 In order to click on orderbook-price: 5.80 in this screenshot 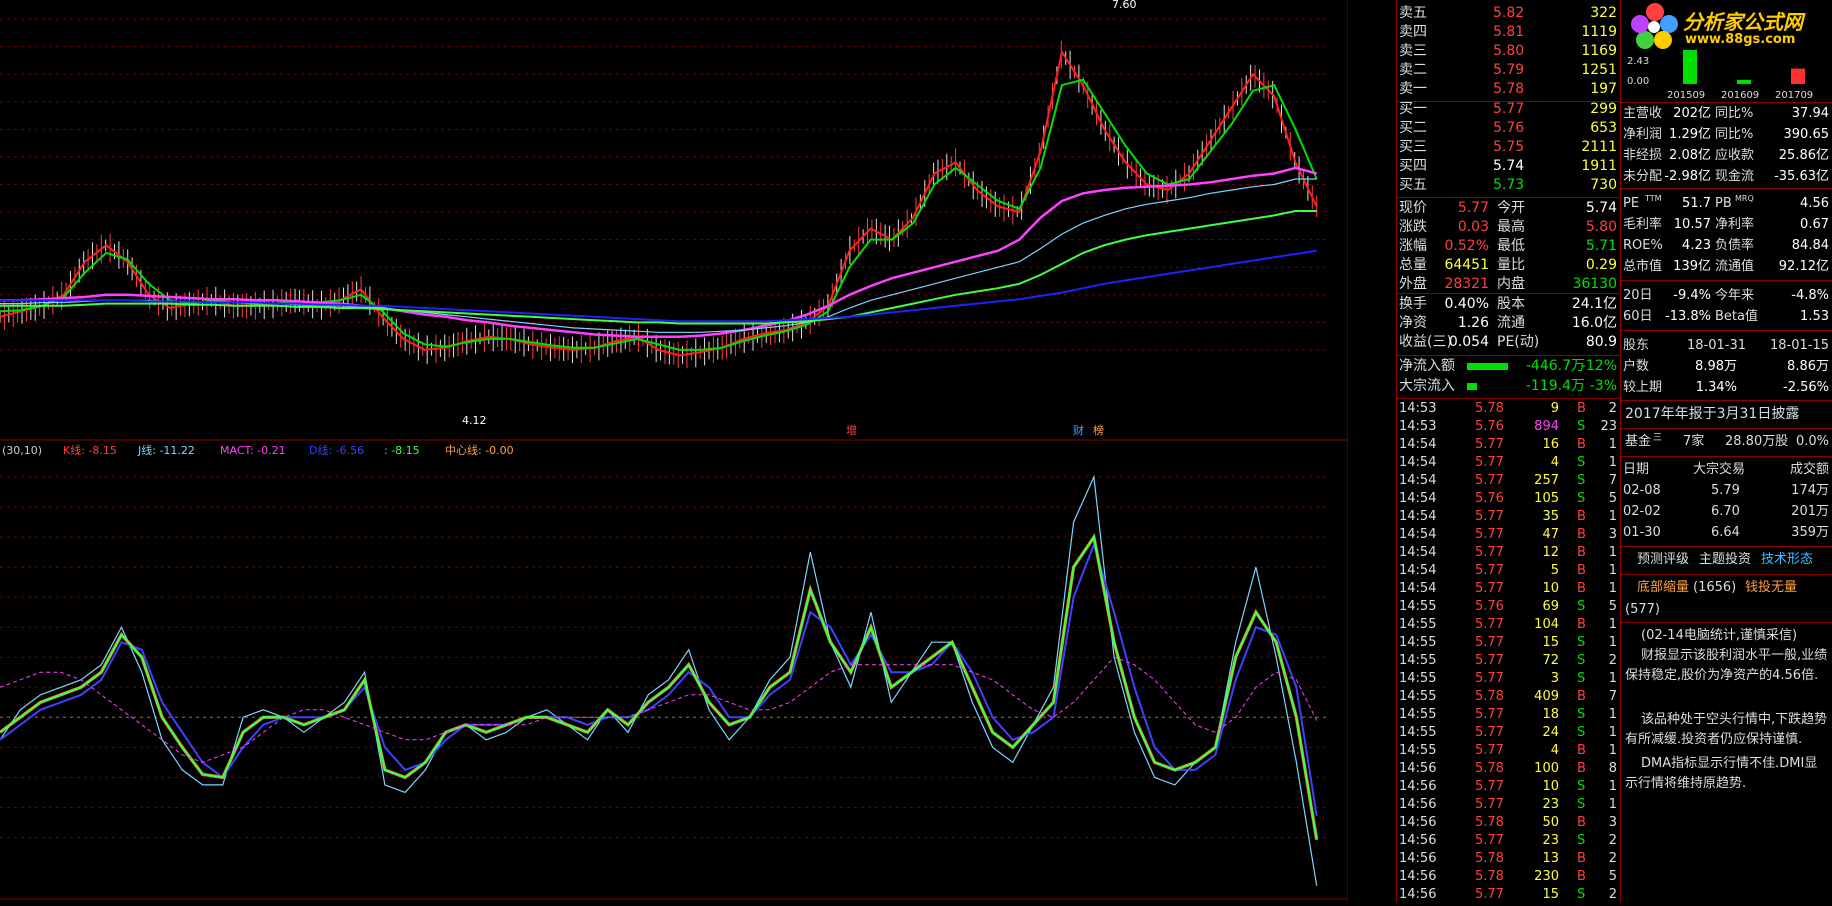, I will do `click(1509, 51)`.